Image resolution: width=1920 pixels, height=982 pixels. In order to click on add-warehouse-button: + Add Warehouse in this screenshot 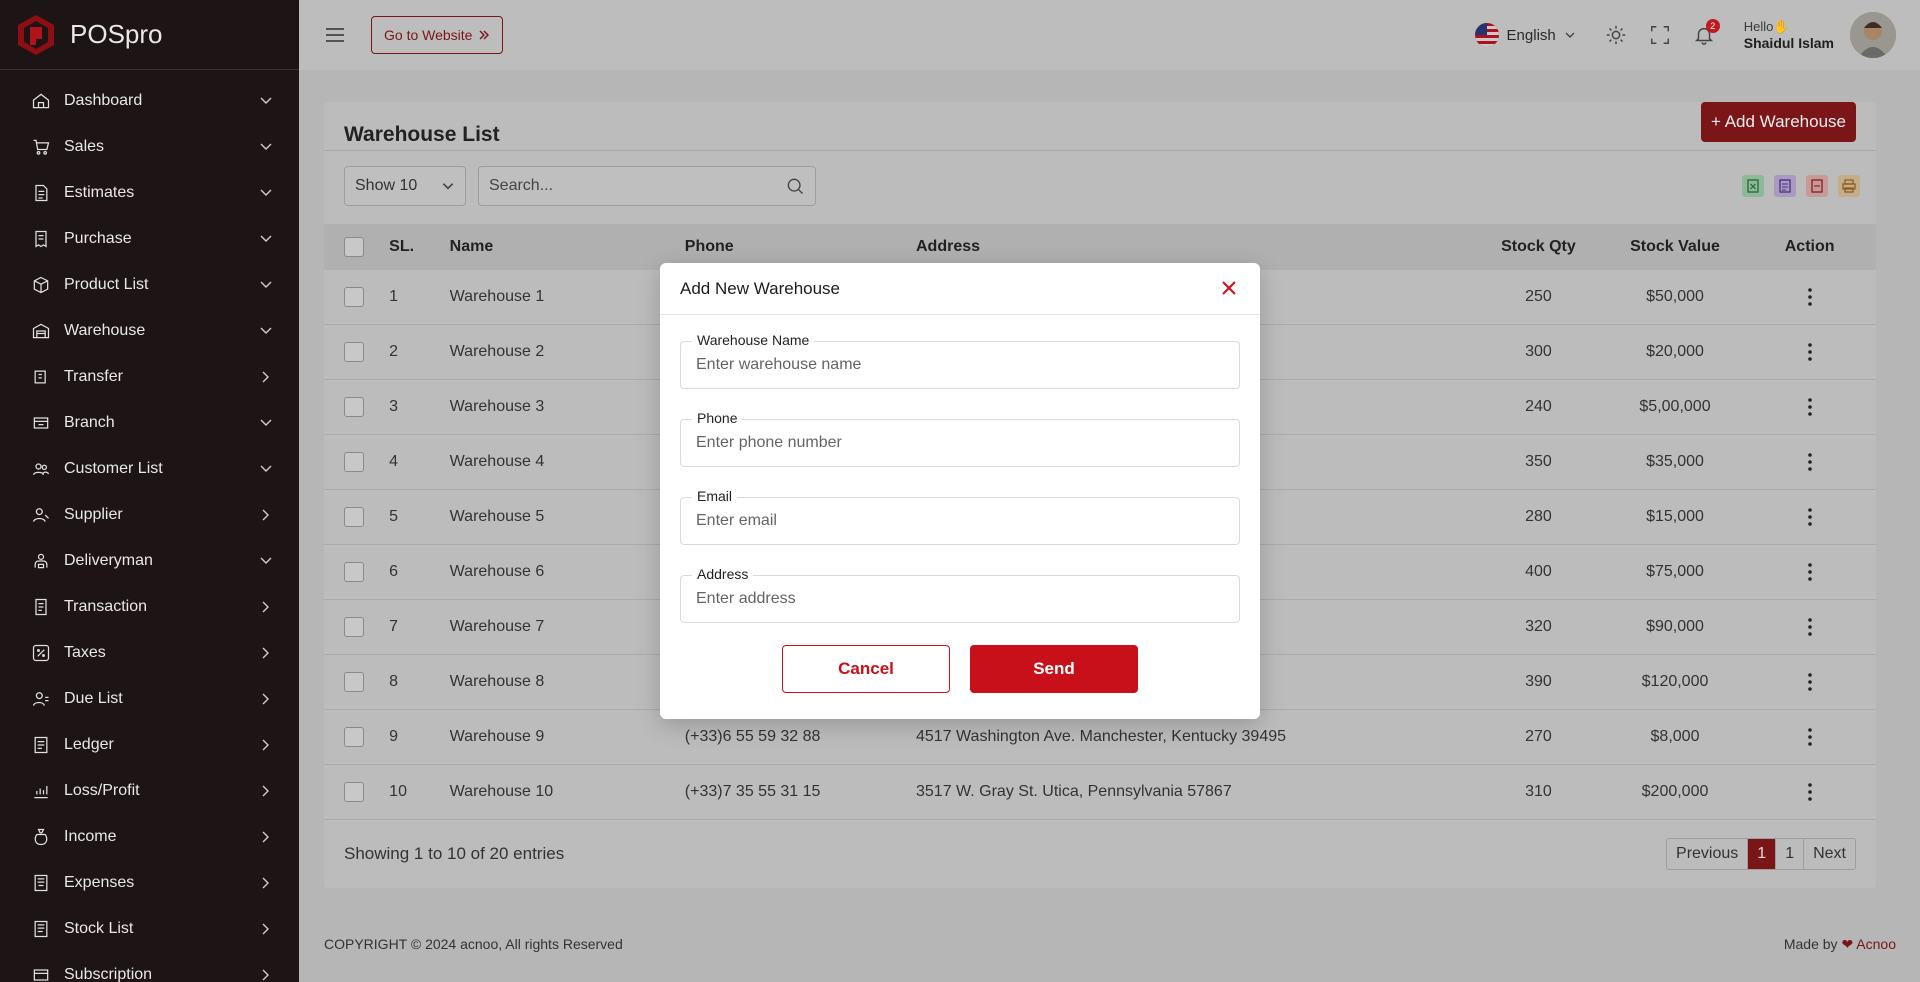, I will do `click(1778, 122)`.